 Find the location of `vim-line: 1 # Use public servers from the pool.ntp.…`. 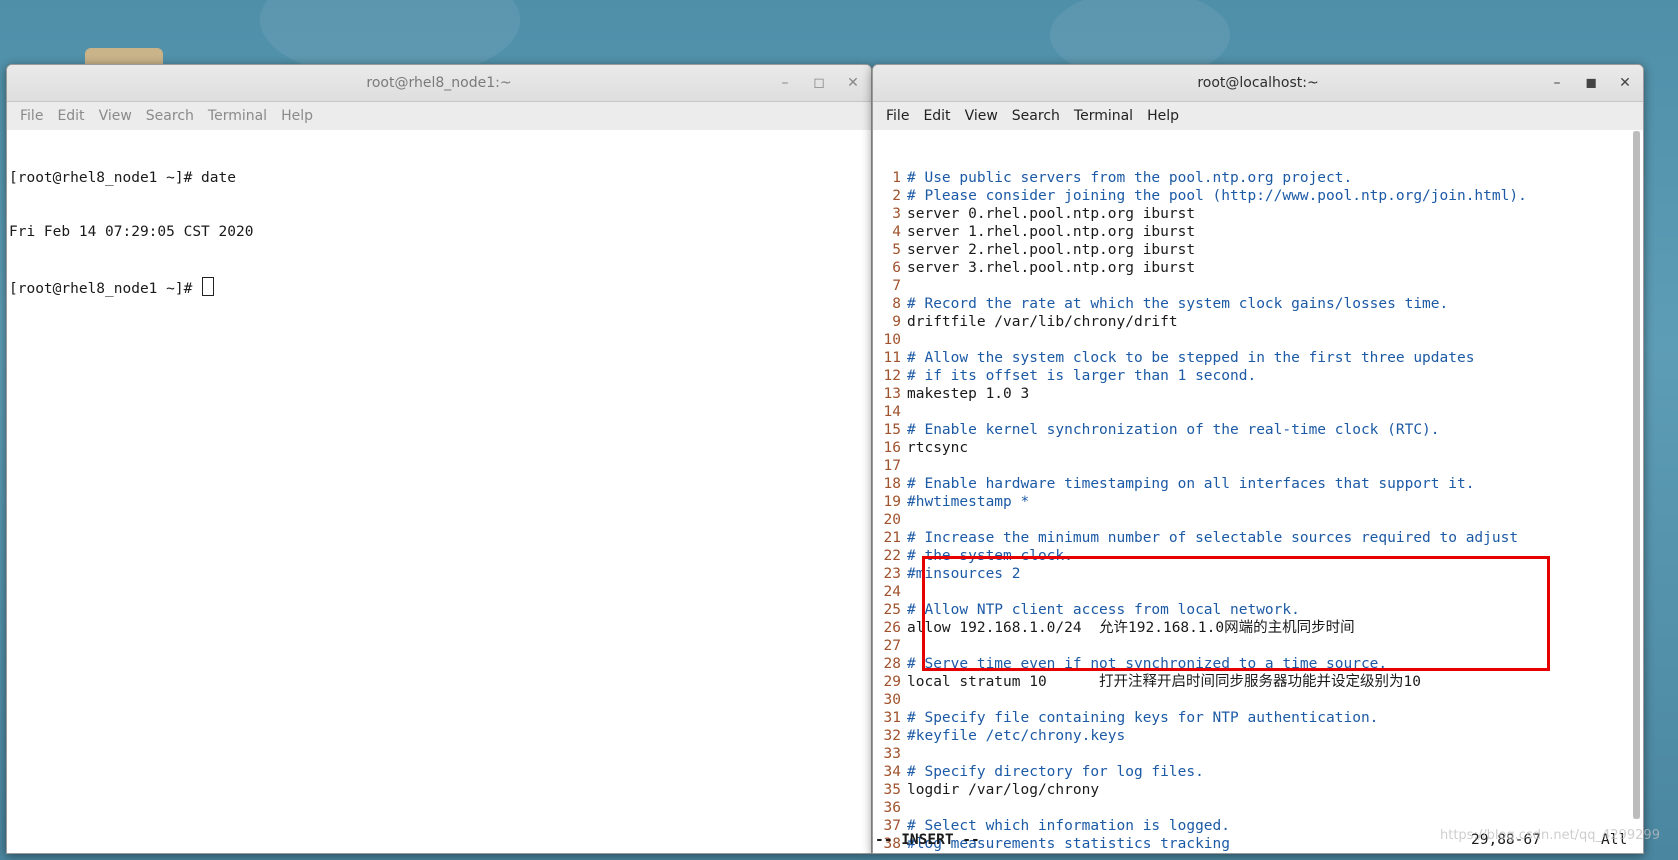

vim-line: 1 # Use public servers from the pool.ntp.… is located at coordinates (1258, 178).